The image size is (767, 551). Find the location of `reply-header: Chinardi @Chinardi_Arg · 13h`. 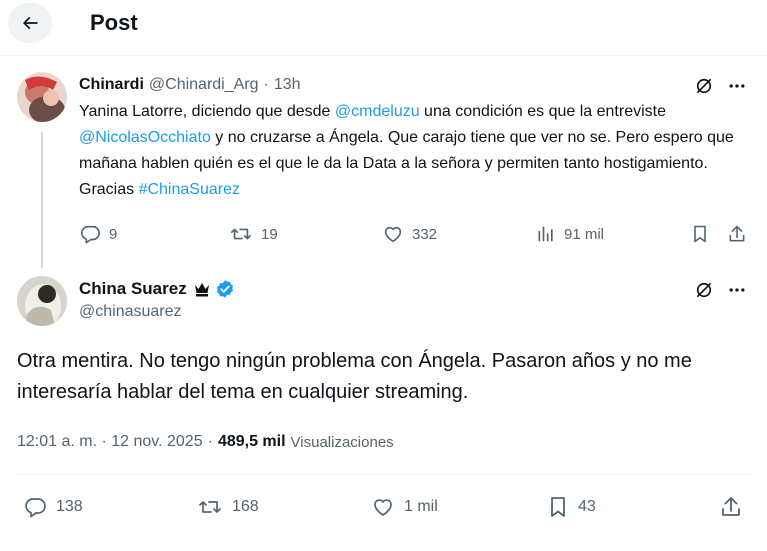

reply-header: Chinardi @Chinardi_Arg · 13h is located at coordinates (190, 85).